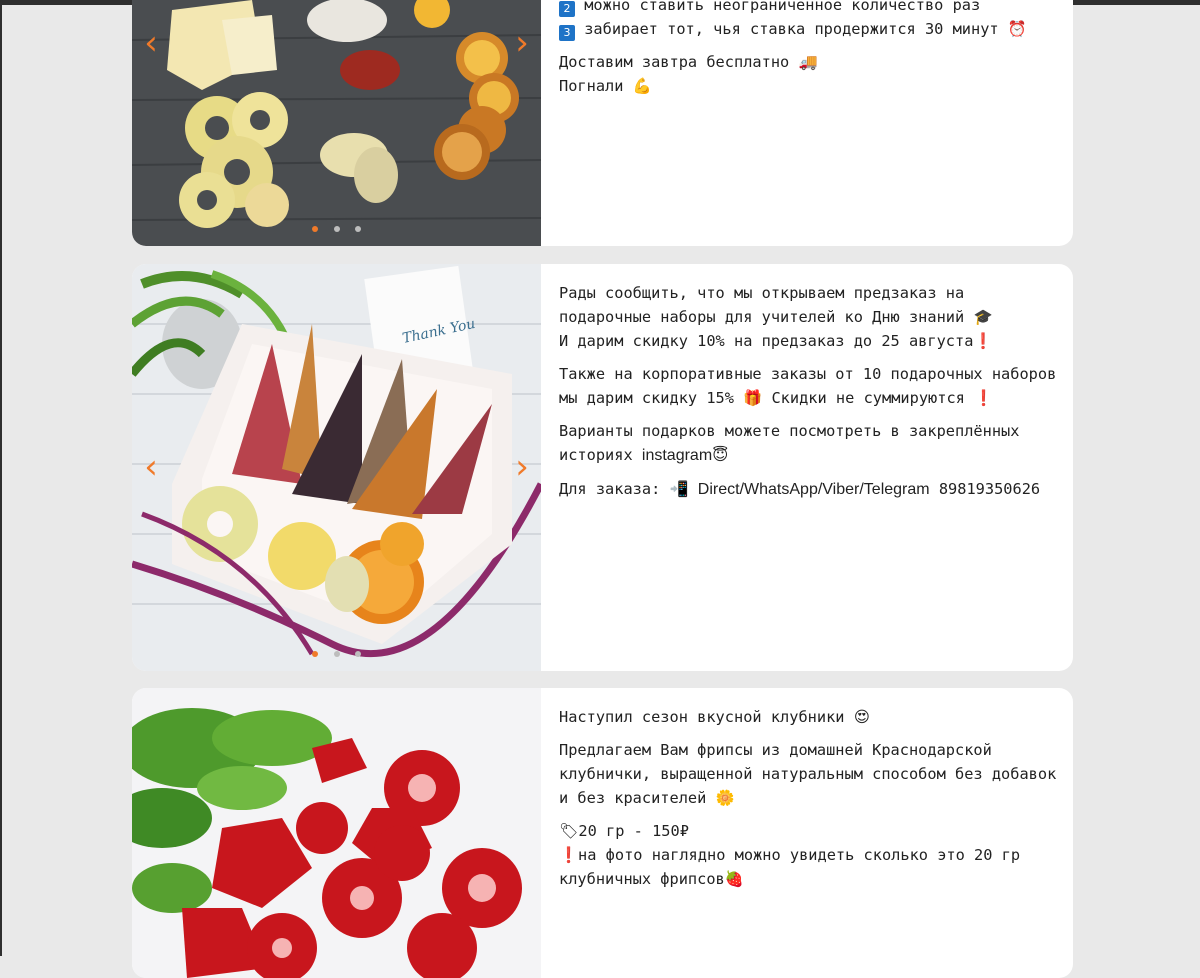 The height and width of the screenshot is (978, 1200). I want to click on window-left-edge, so click(1, 478).